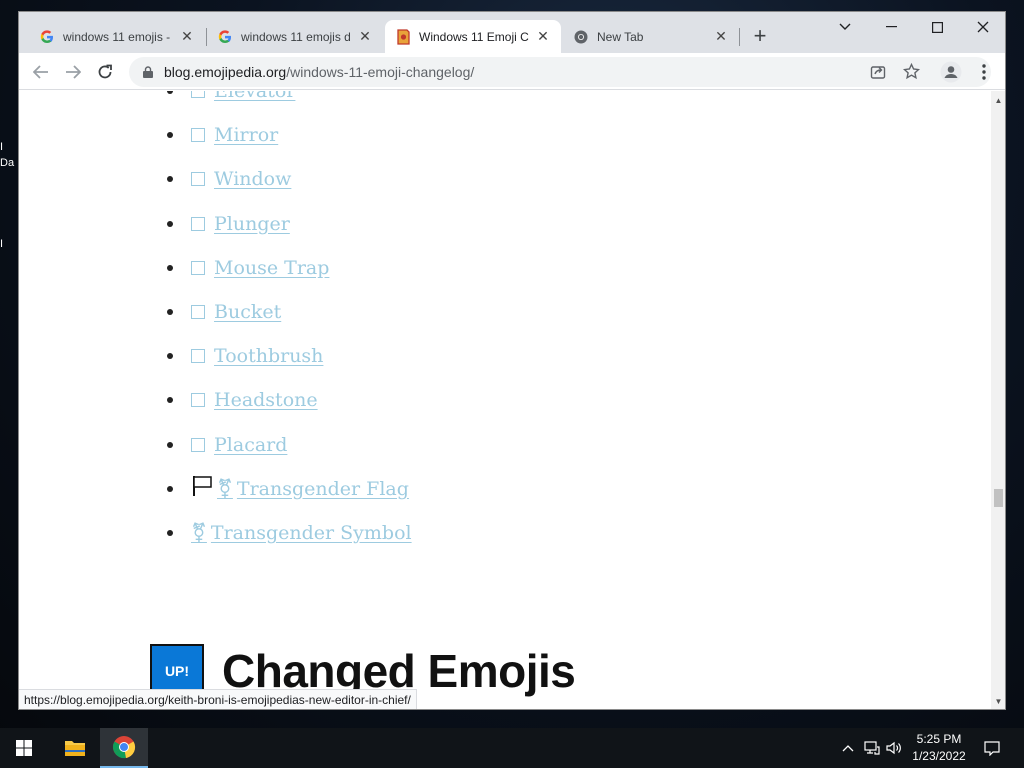  I want to click on tab-title: Windows 11 Emoji C, so click(474, 36).